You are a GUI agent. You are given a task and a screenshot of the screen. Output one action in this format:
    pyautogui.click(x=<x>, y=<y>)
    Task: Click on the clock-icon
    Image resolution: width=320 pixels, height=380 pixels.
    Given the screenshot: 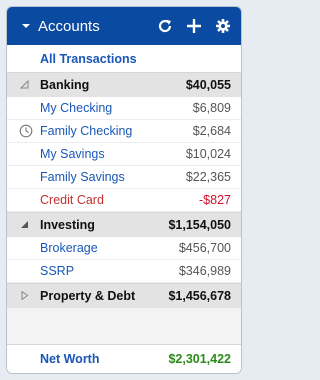 What is the action you would take?
    pyautogui.click(x=26, y=131)
    